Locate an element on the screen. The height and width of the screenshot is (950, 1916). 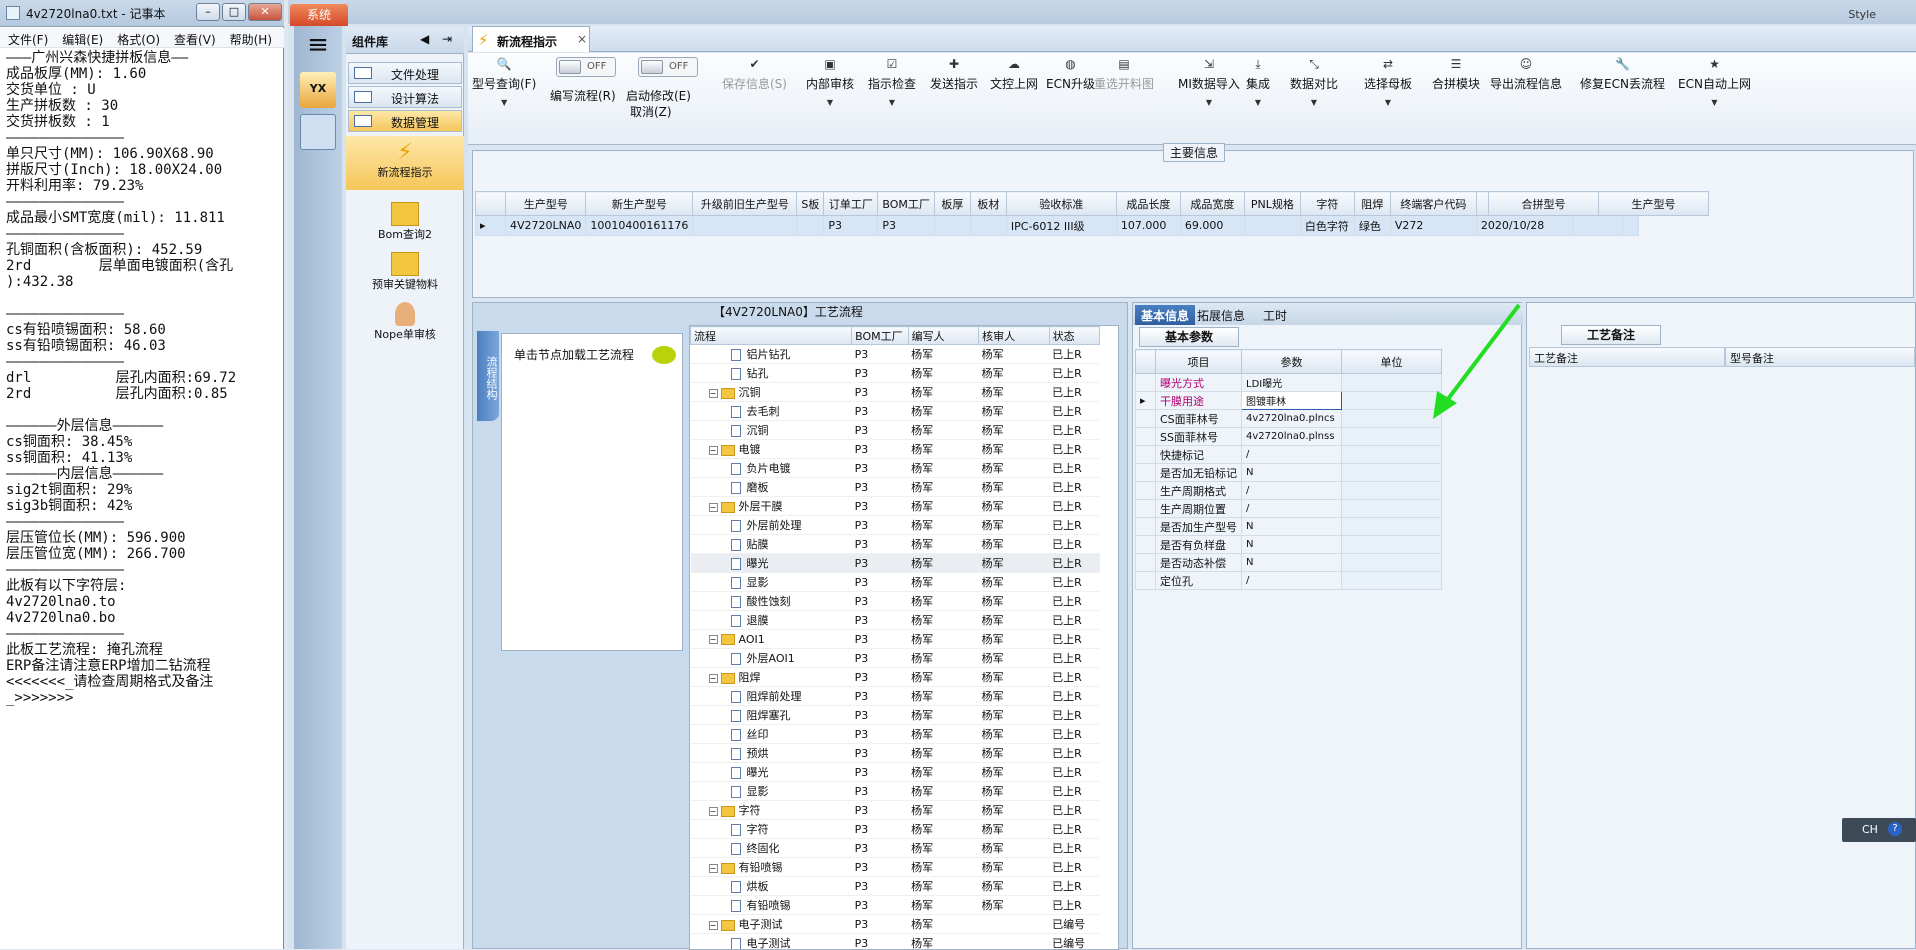
main-info-cell: 107.000 is located at coordinates (1148, 226).